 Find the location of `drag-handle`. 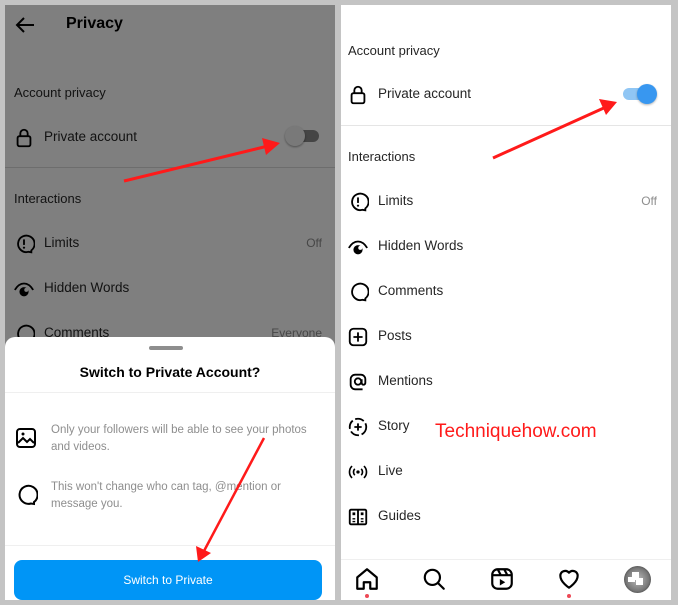

drag-handle is located at coordinates (166, 348).